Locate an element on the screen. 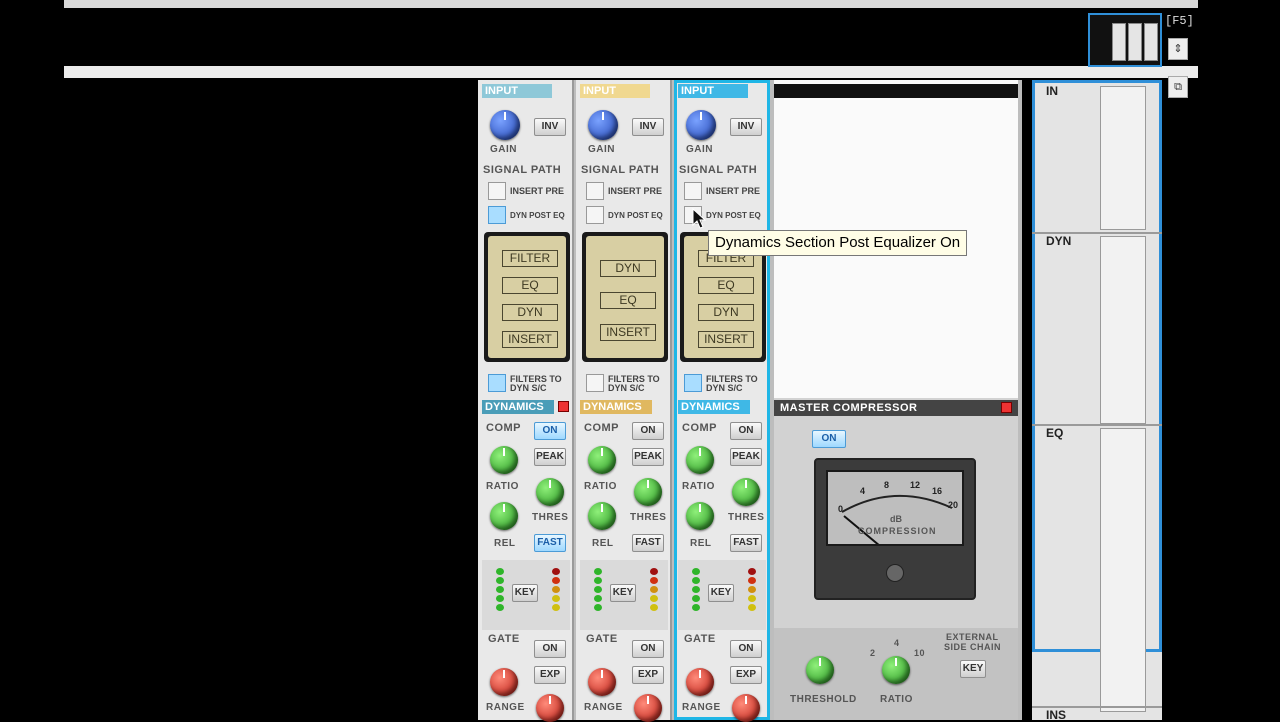 The width and height of the screenshot is (1280, 722). master-key-button: KEY is located at coordinates (973, 669).